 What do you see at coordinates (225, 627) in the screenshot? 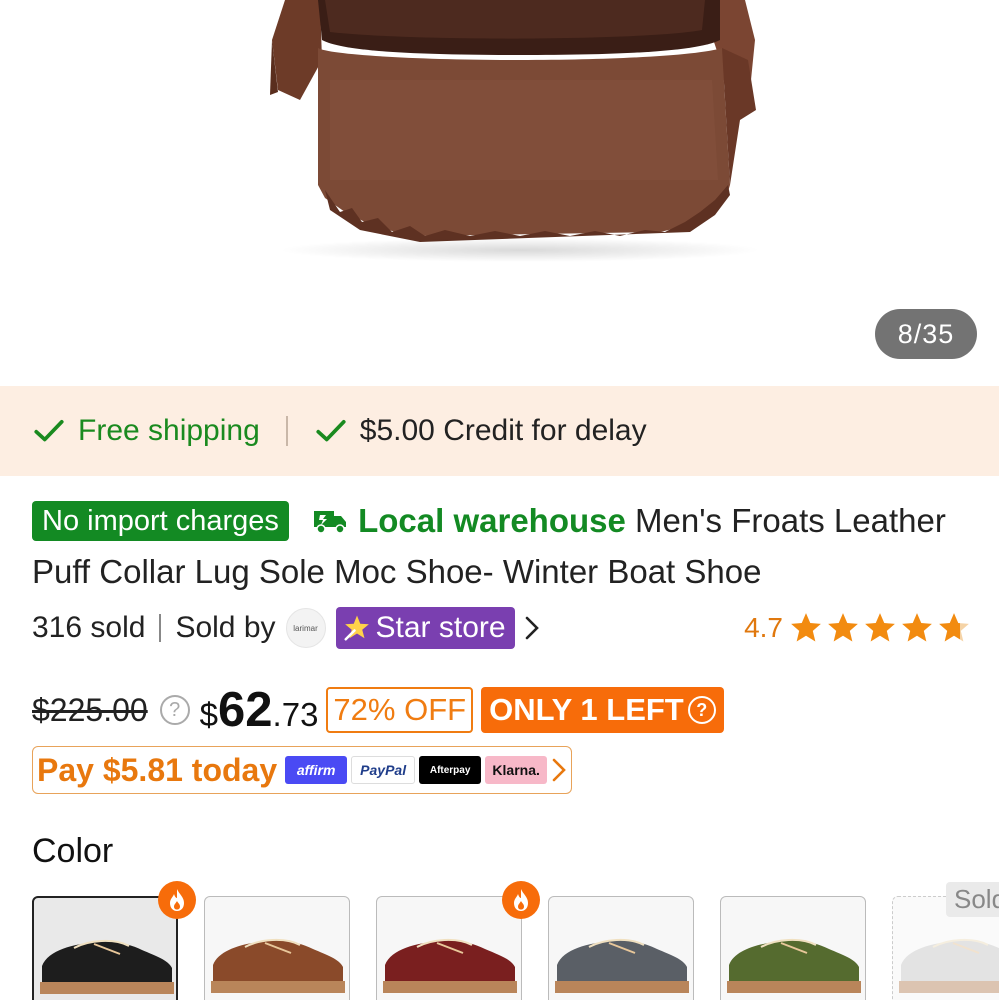
I see `sold-by-label: Sold by` at bounding box center [225, 627].